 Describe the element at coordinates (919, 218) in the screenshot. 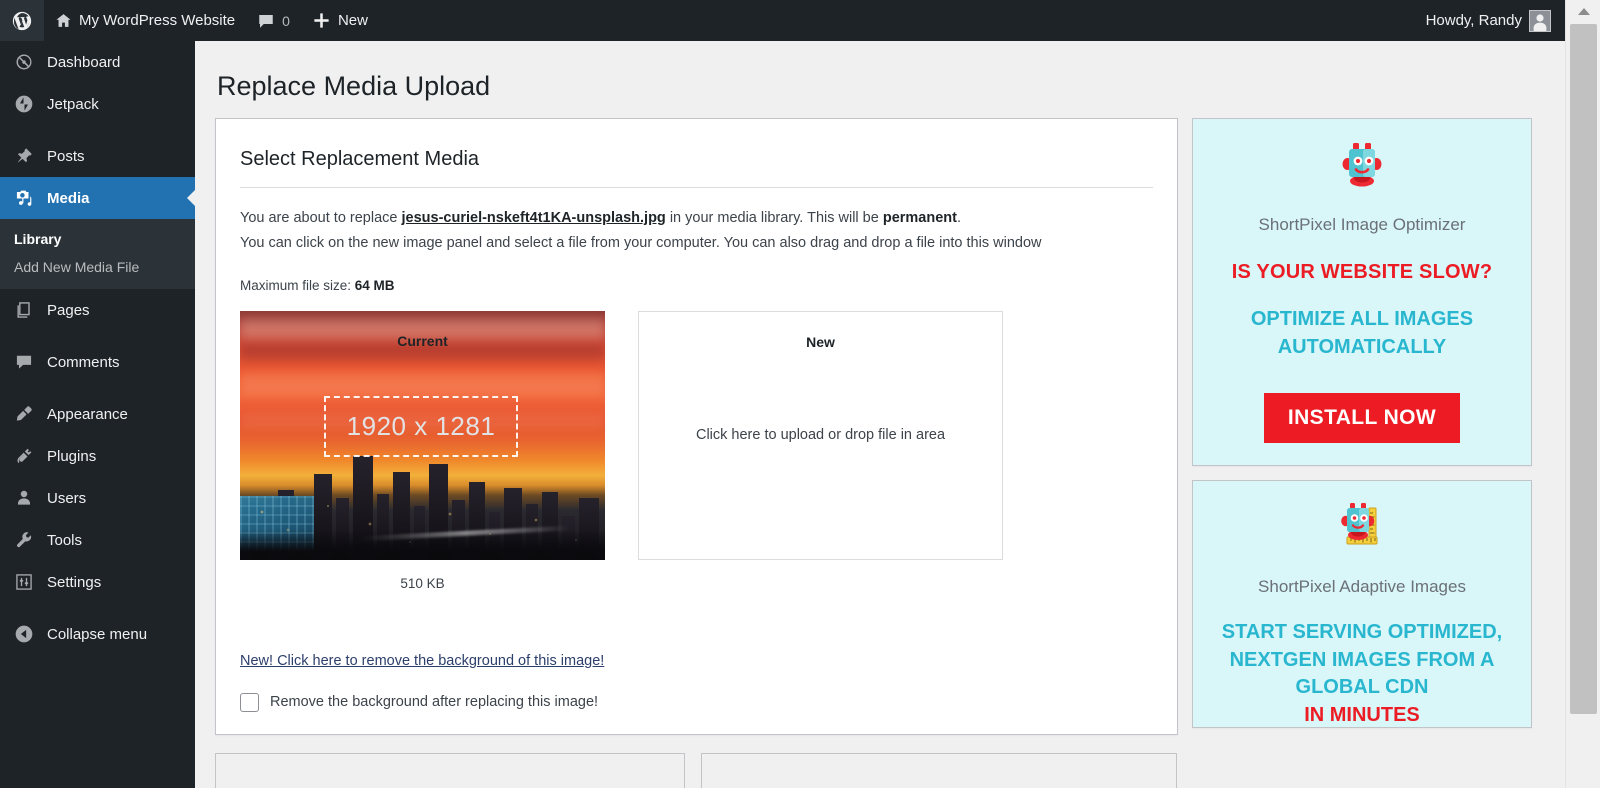

I see `intro-permanent: permanent` at that location.